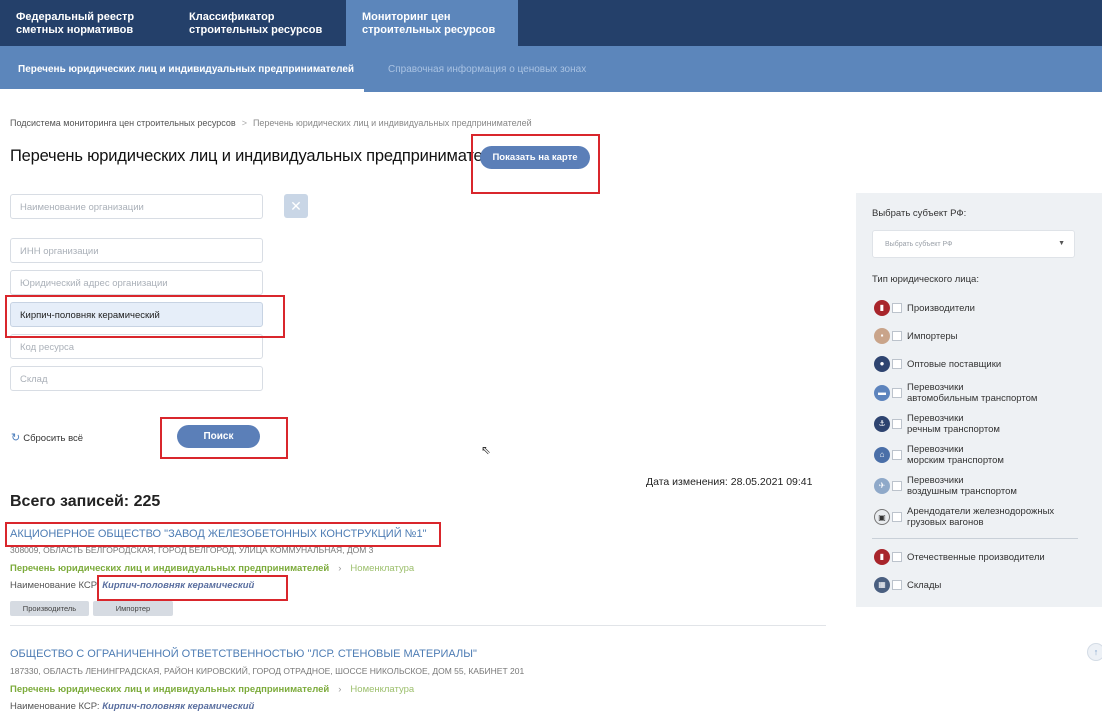  I want to click on tab-federal-registry: Федеральный реестр сметных нормативов, so click(86, 23).